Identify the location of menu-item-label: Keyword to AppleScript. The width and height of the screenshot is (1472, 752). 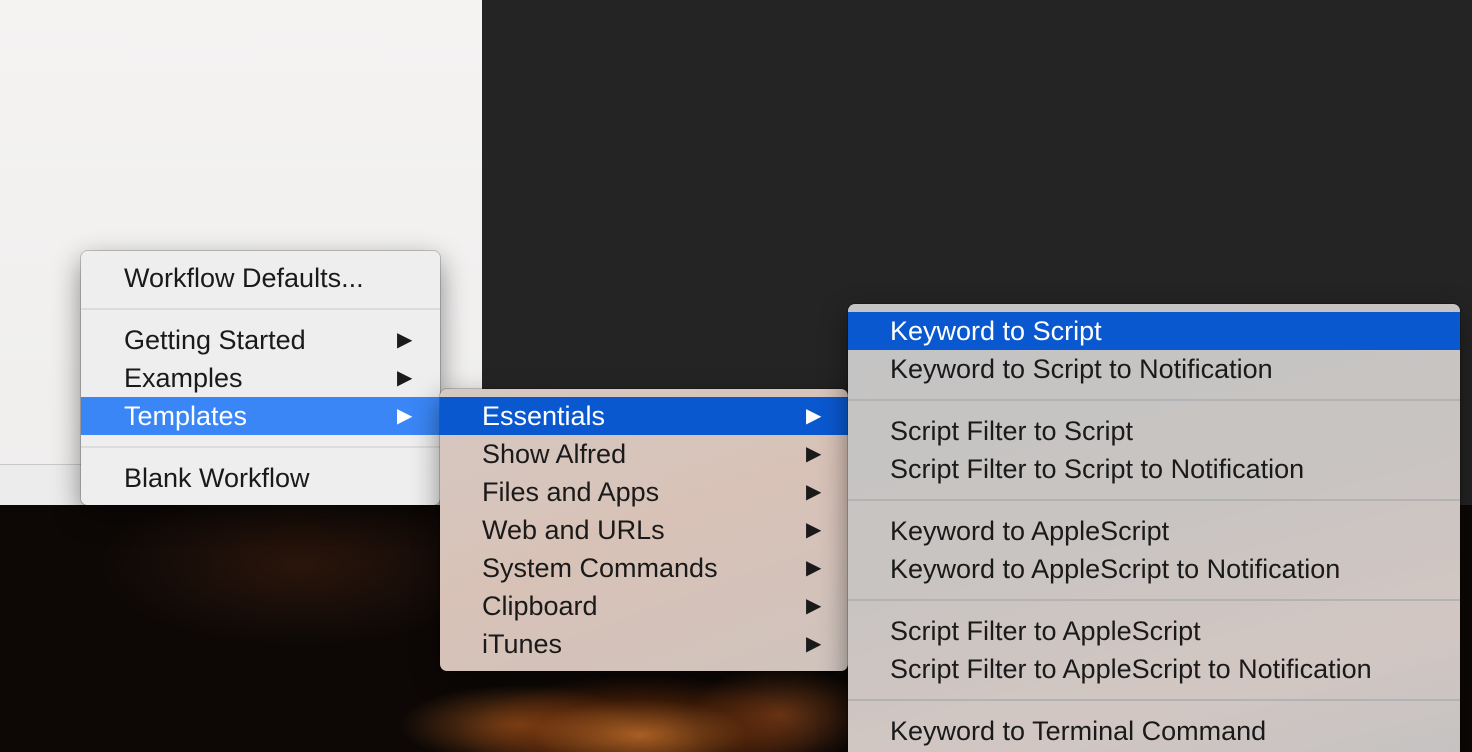
(1030, 531).